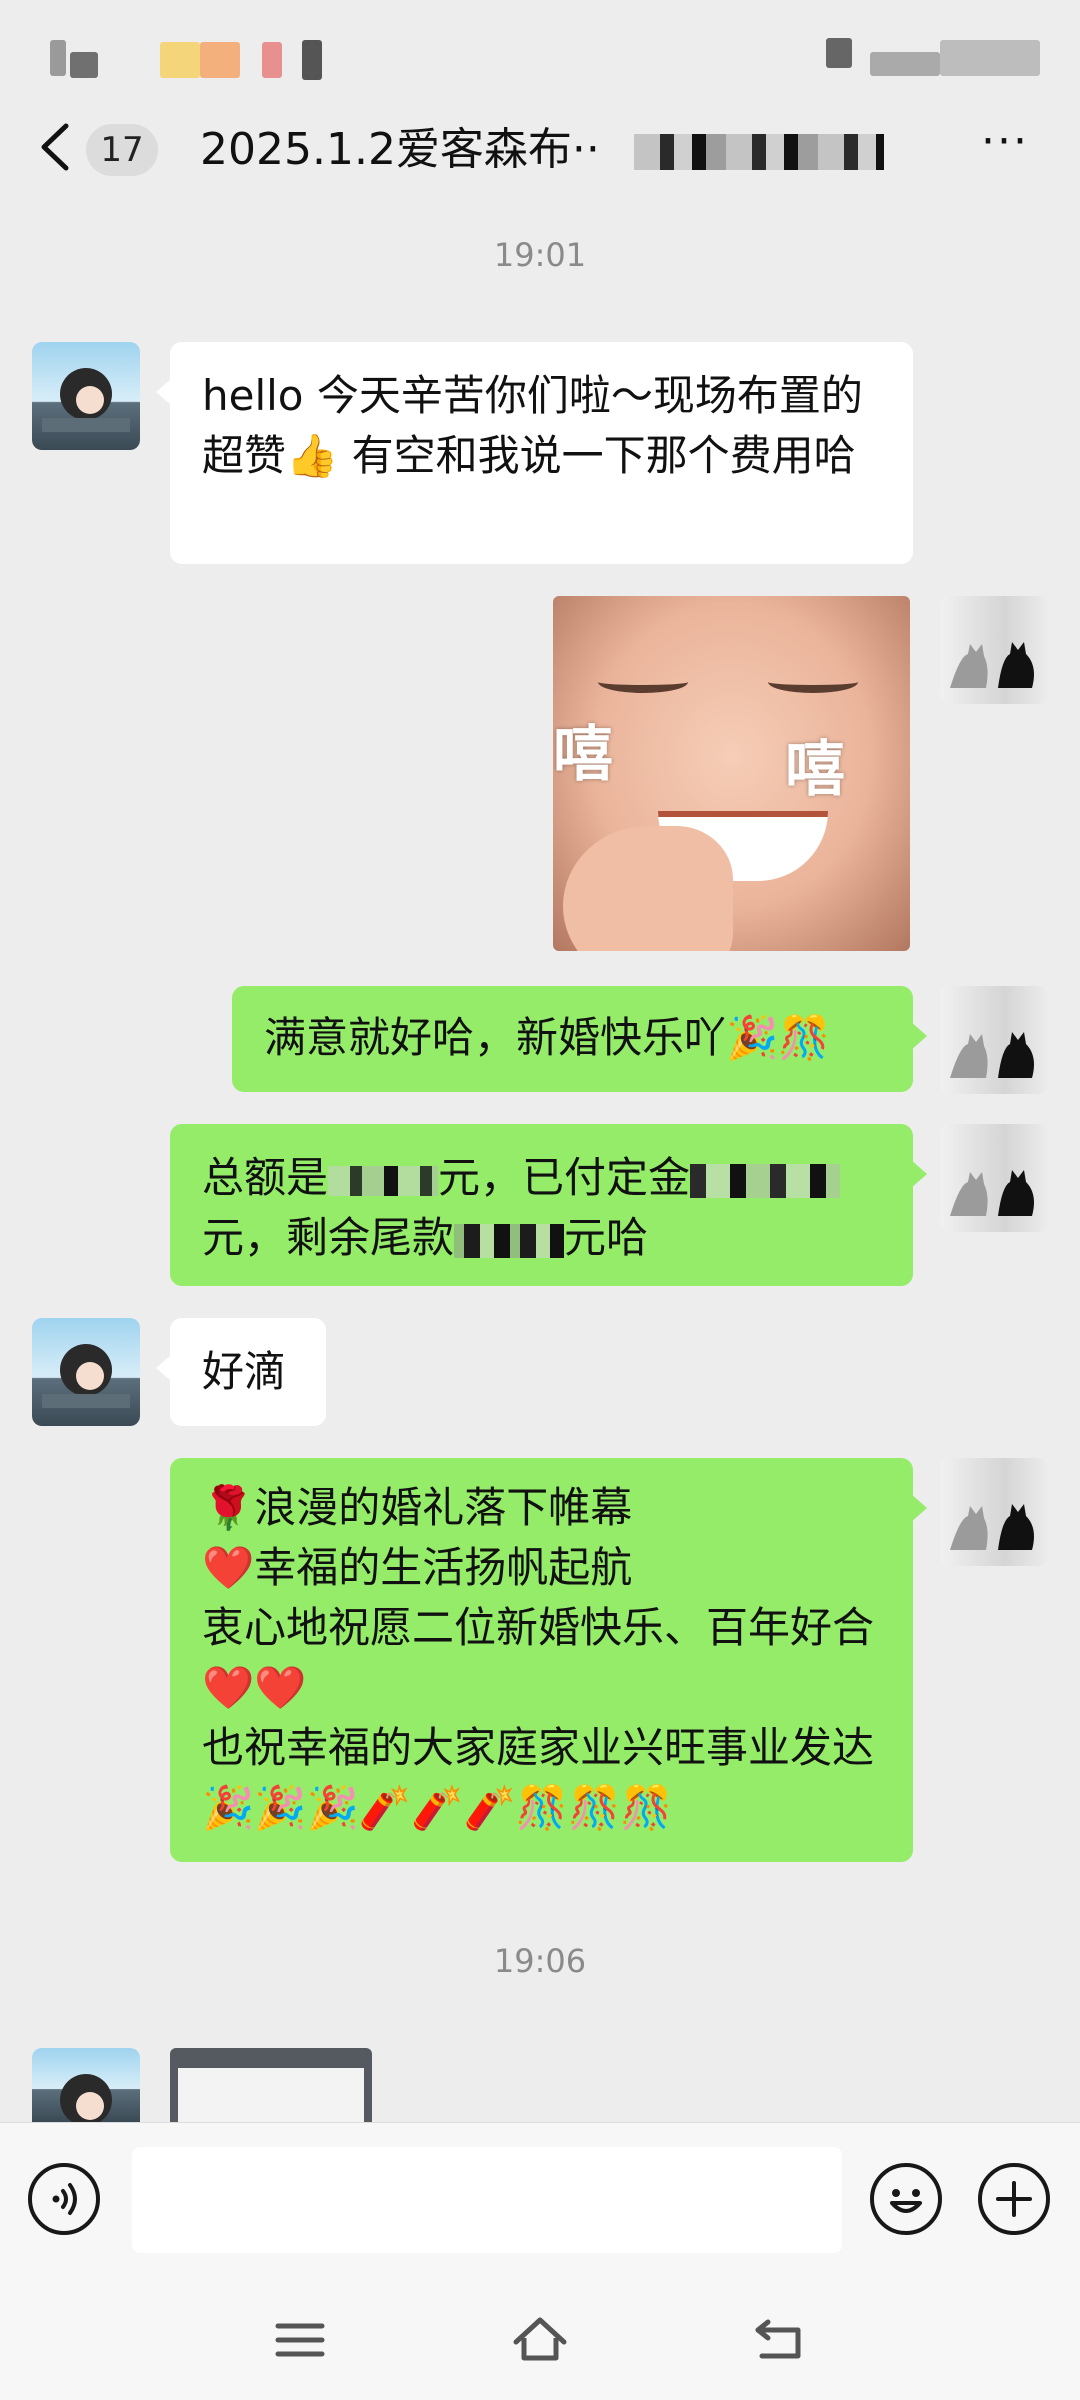 This screenshot has width=1080, height=2400. I want to click on message-bubble-outgoing: 总额是 元，已付定金 元，剩余尾款 元哈, so click(548, 1205).